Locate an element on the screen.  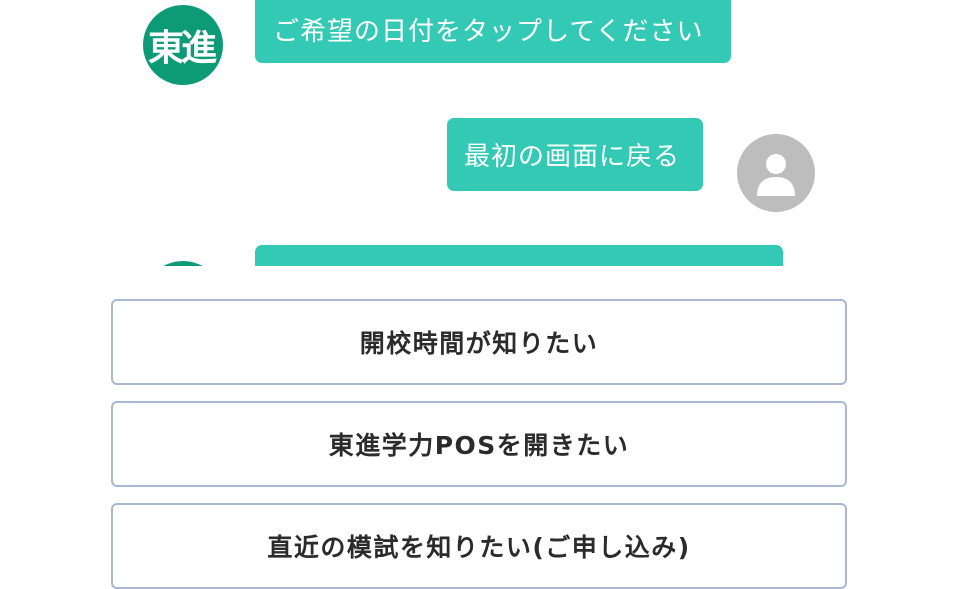
bot-message-text: ご希望の日付をタップしてください is located at coordinates (488, 32).